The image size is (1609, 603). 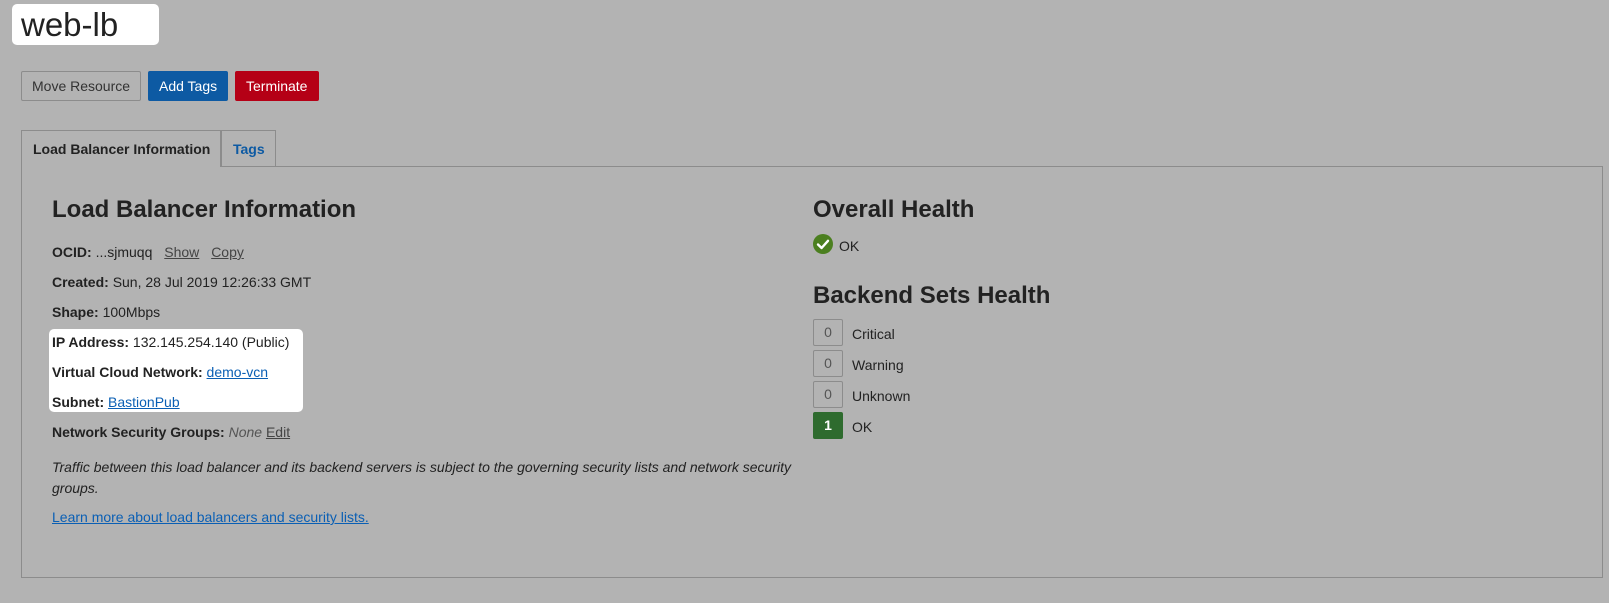 What do you see at coordinates (823, 244) in the screenshot?
I see `check-circle-icon` at bounding box center [823, 244].